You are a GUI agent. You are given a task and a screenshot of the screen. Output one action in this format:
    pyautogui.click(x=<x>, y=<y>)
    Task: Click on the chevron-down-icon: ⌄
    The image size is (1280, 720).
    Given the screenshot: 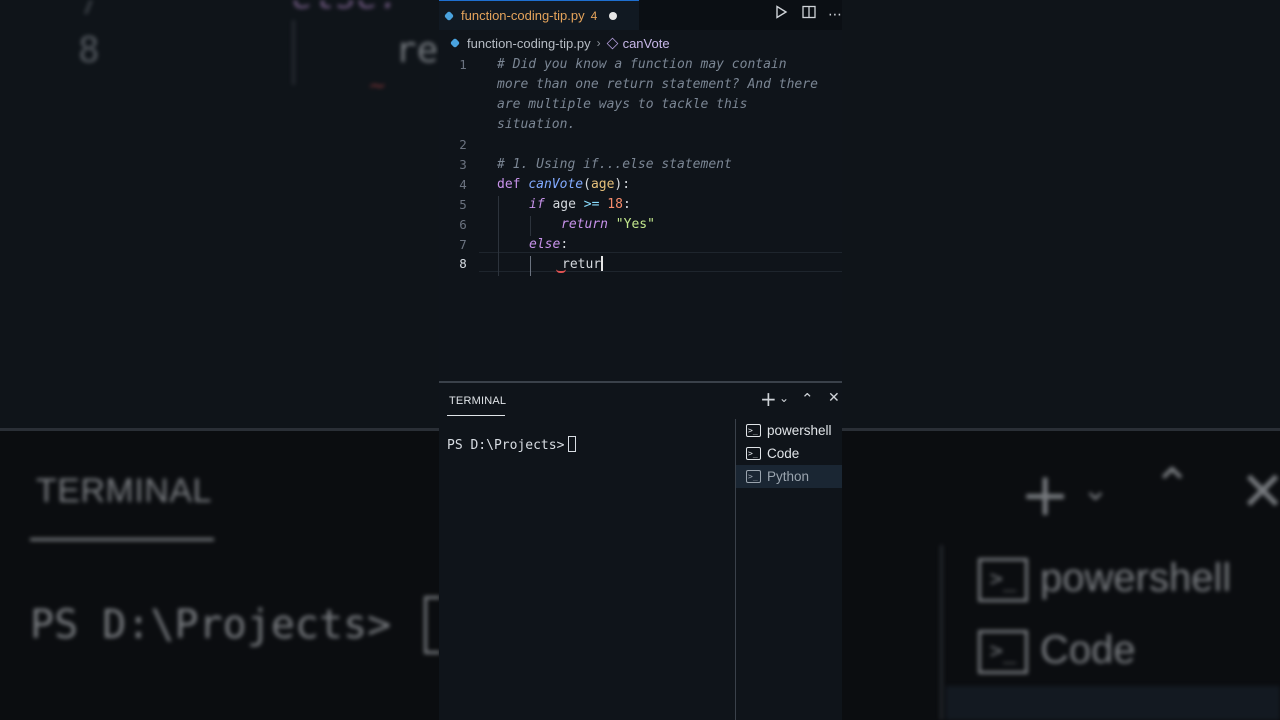 What is the action you would take?
    pyautogui.click(x=784, y=398)
    